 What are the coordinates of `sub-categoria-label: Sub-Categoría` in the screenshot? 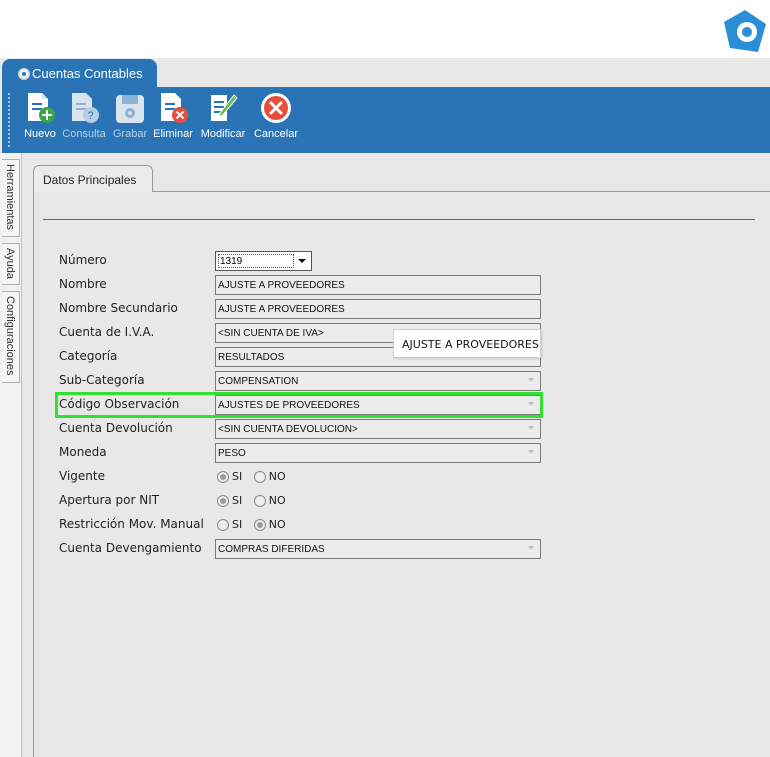 It's located at (102, 380).